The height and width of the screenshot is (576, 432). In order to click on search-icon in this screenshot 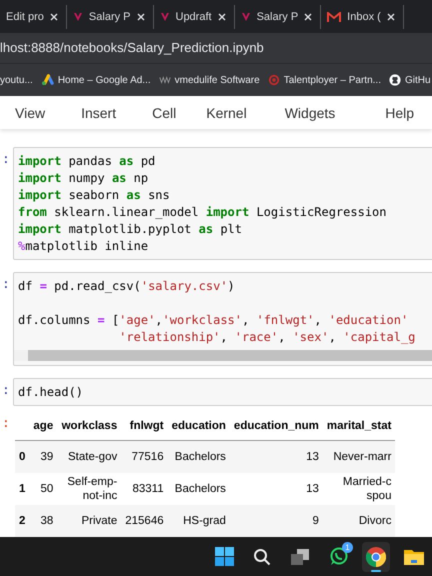, I will do `click(262, 557)`.